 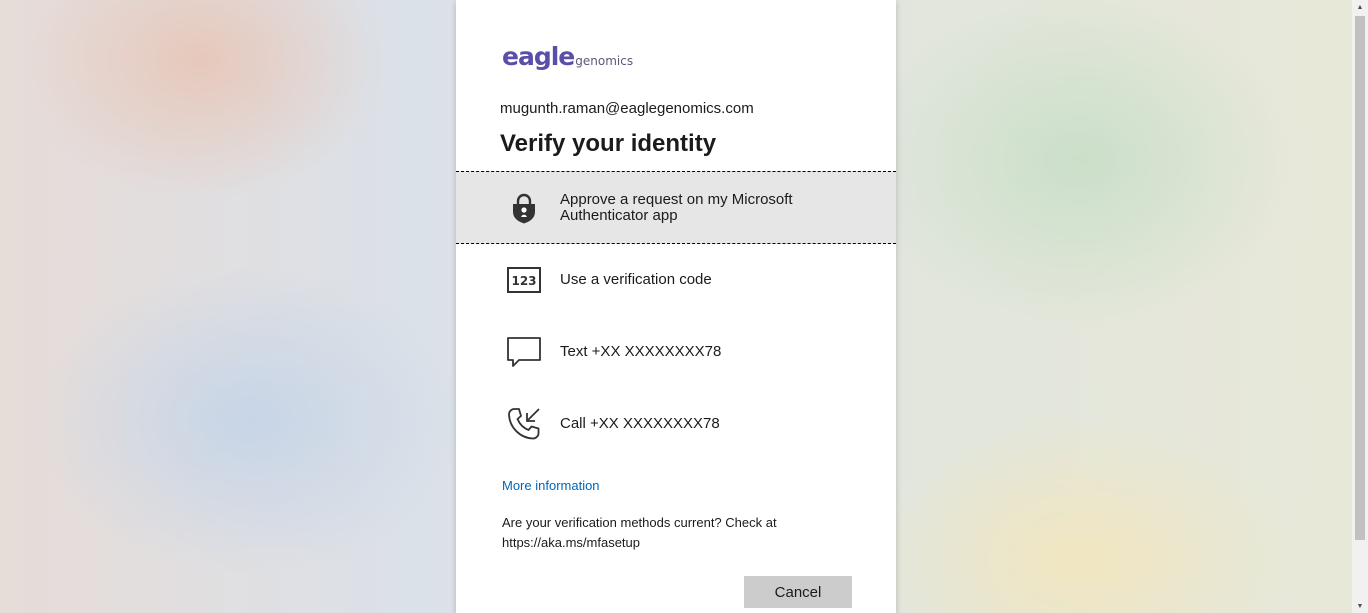 I want to click on authenticator-lock-icon, so click(x=524, y=208).